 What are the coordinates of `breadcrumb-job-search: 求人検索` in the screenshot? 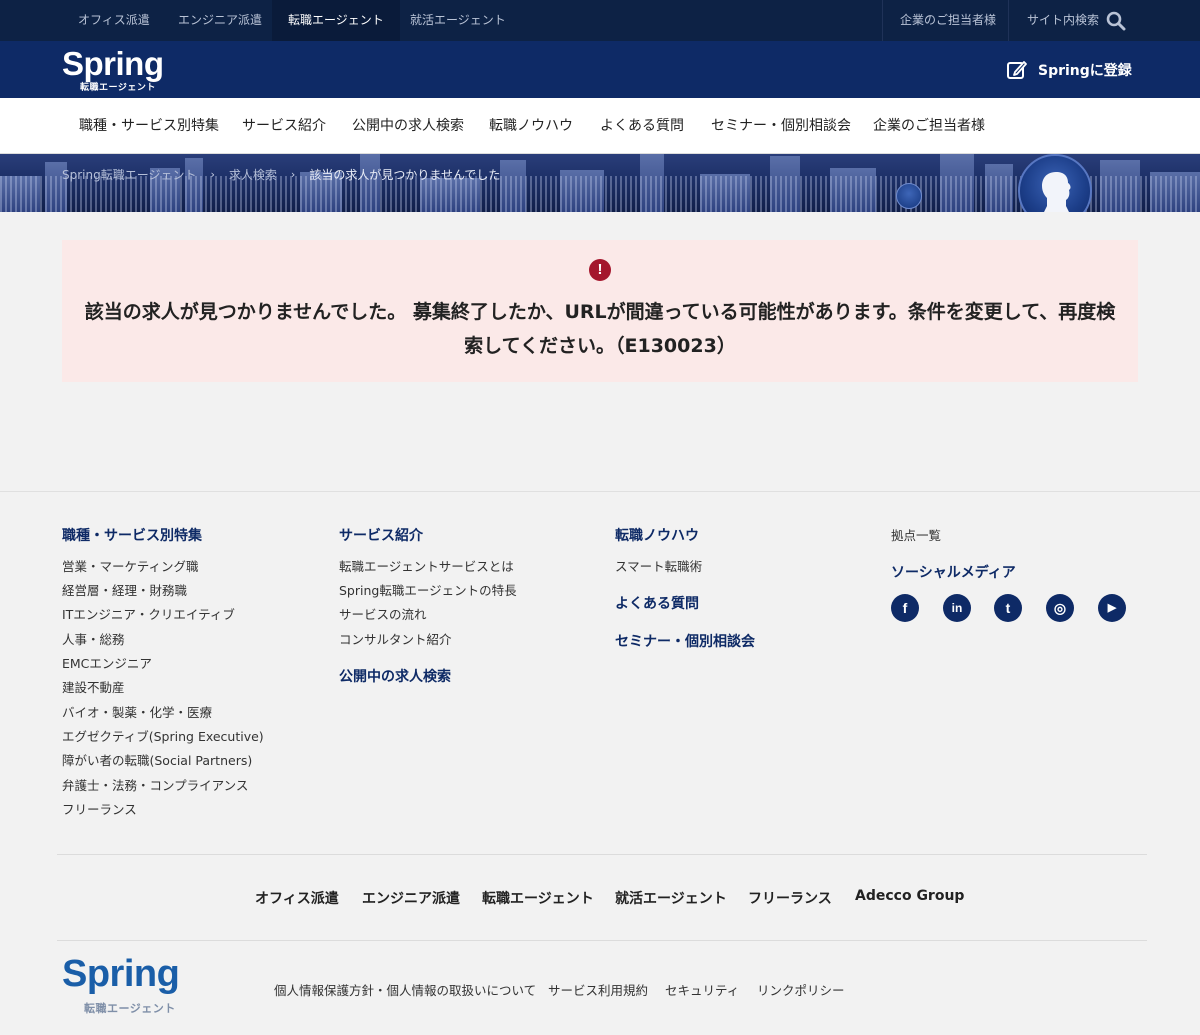 It's located at (253, 174).